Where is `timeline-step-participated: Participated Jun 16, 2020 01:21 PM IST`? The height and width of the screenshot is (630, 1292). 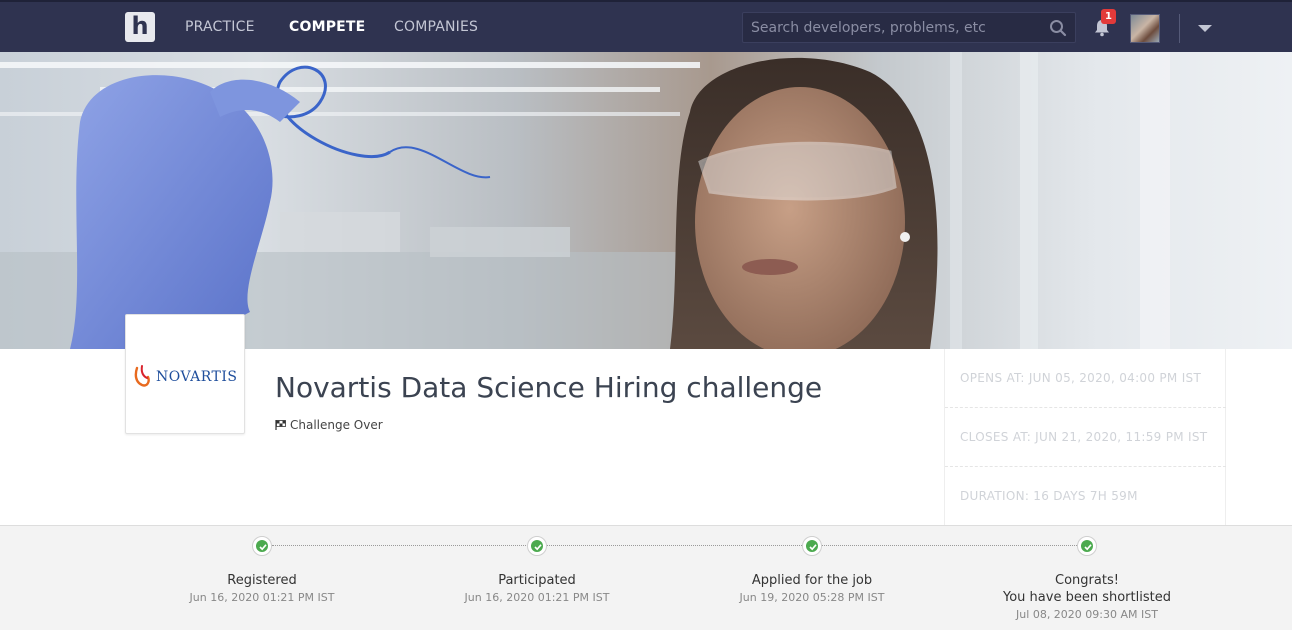
timeline-step-participated: Participated Jun 16, 2020 01:21 PM IST is located at coordinates (537, 588).